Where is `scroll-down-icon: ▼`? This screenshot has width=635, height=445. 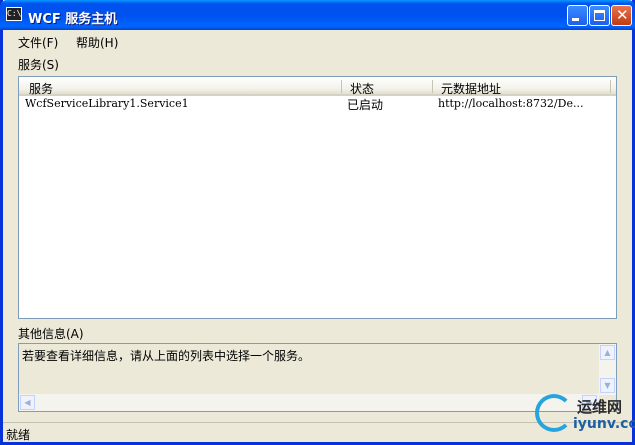 scroll-down-icon: ▼ is located at coordinates (607, 385).